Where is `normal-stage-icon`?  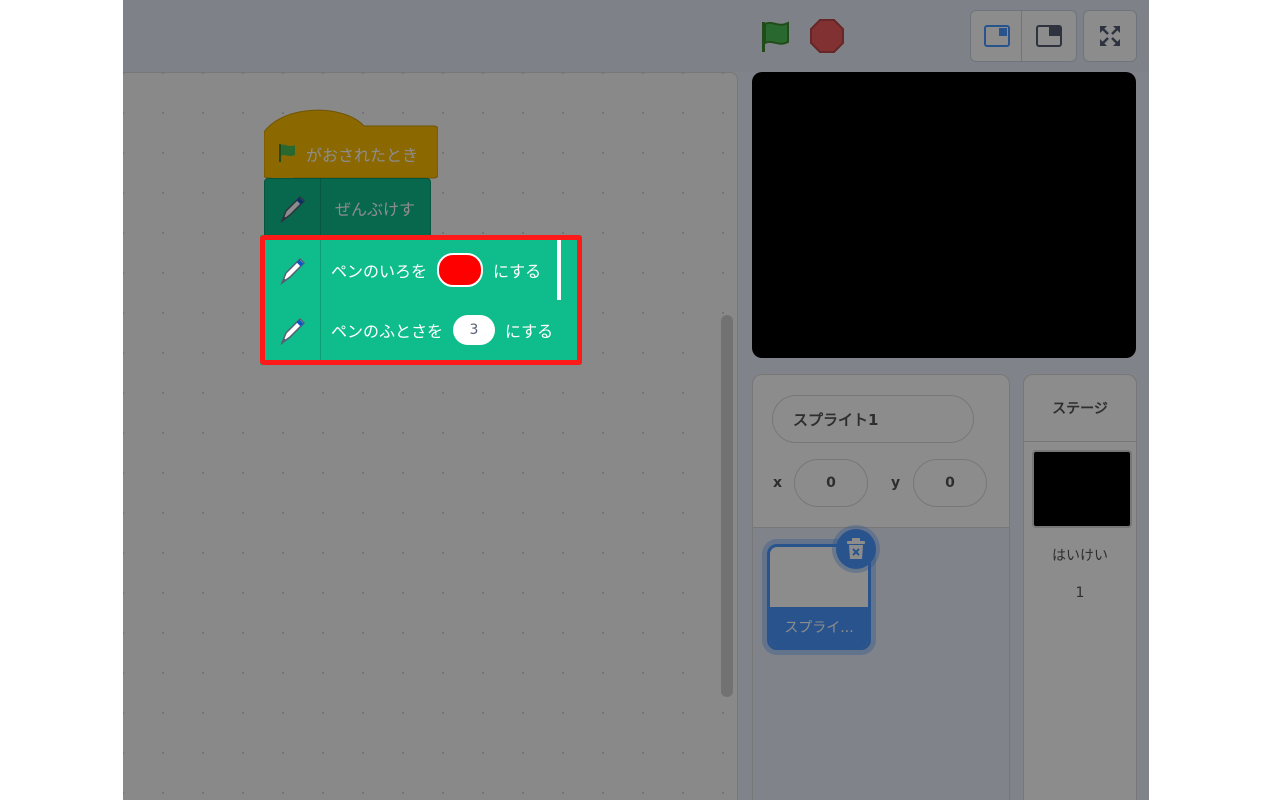 normal-stage-icon is located at coordinates (1049, 36).